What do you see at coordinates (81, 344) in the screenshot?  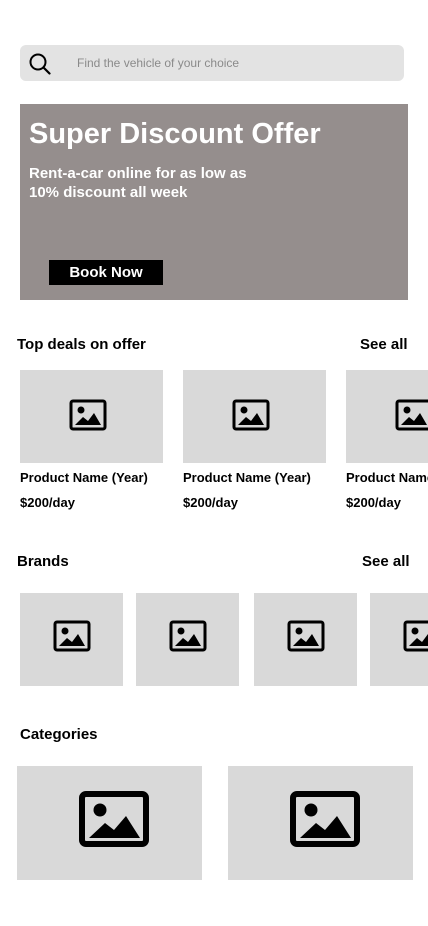 I see `top-deals-title: Top deals on offer` at bounding box center [81, 344].